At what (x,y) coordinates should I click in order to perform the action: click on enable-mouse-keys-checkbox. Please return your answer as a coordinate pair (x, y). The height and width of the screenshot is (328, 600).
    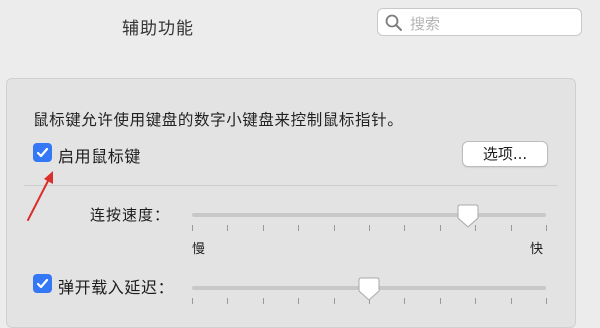
    Looking at the image, I should click on (42, 152).